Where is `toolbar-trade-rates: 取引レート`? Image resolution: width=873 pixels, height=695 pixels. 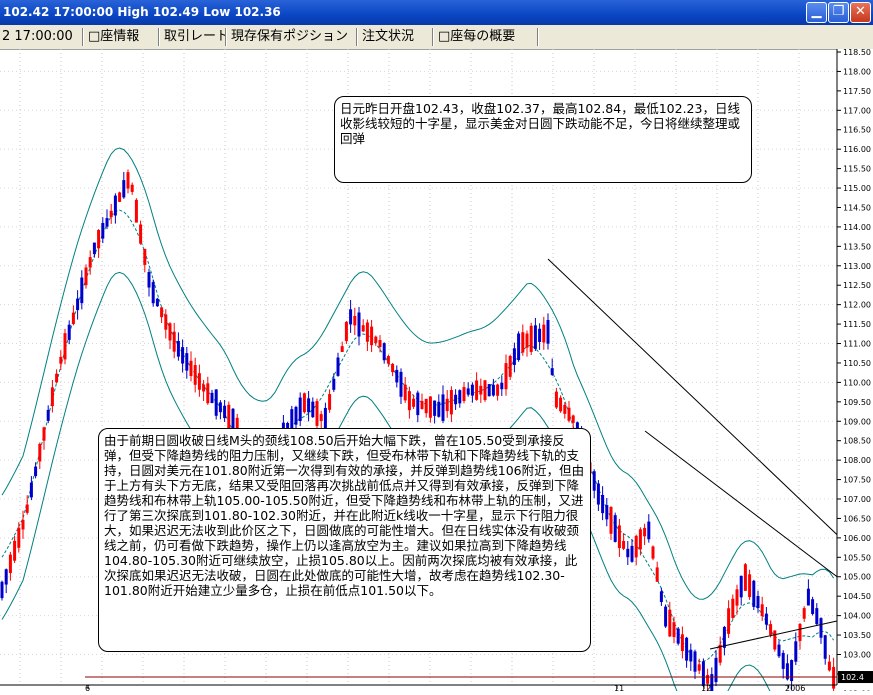
toolbar-trade-rates: 取引レート is located at coordinates (196, 37).